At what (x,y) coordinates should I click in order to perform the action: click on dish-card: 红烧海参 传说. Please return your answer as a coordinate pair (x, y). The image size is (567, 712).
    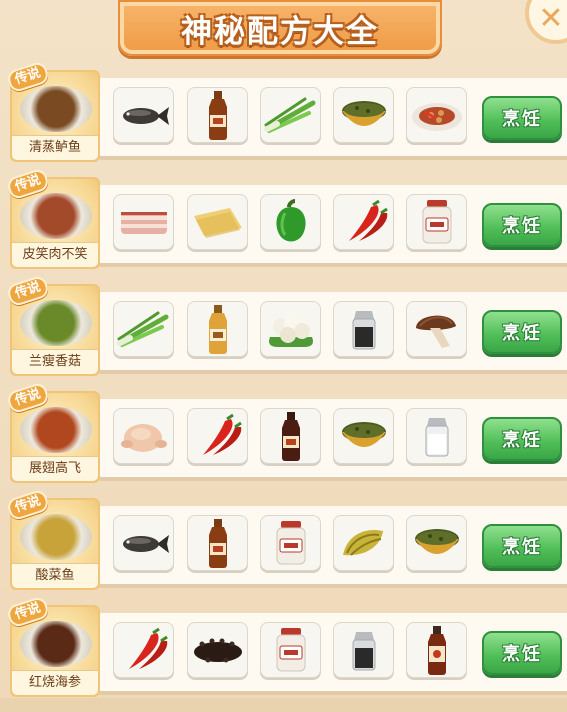
    Looking at the image, I should click on (52, 646).